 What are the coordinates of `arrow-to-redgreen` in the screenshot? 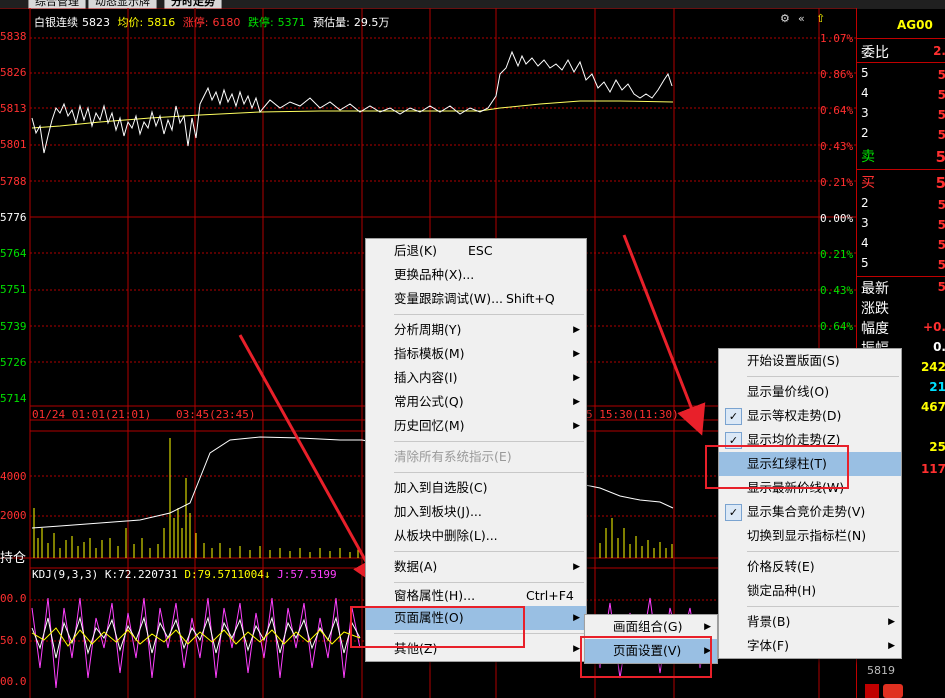 It's located at (664, 335).